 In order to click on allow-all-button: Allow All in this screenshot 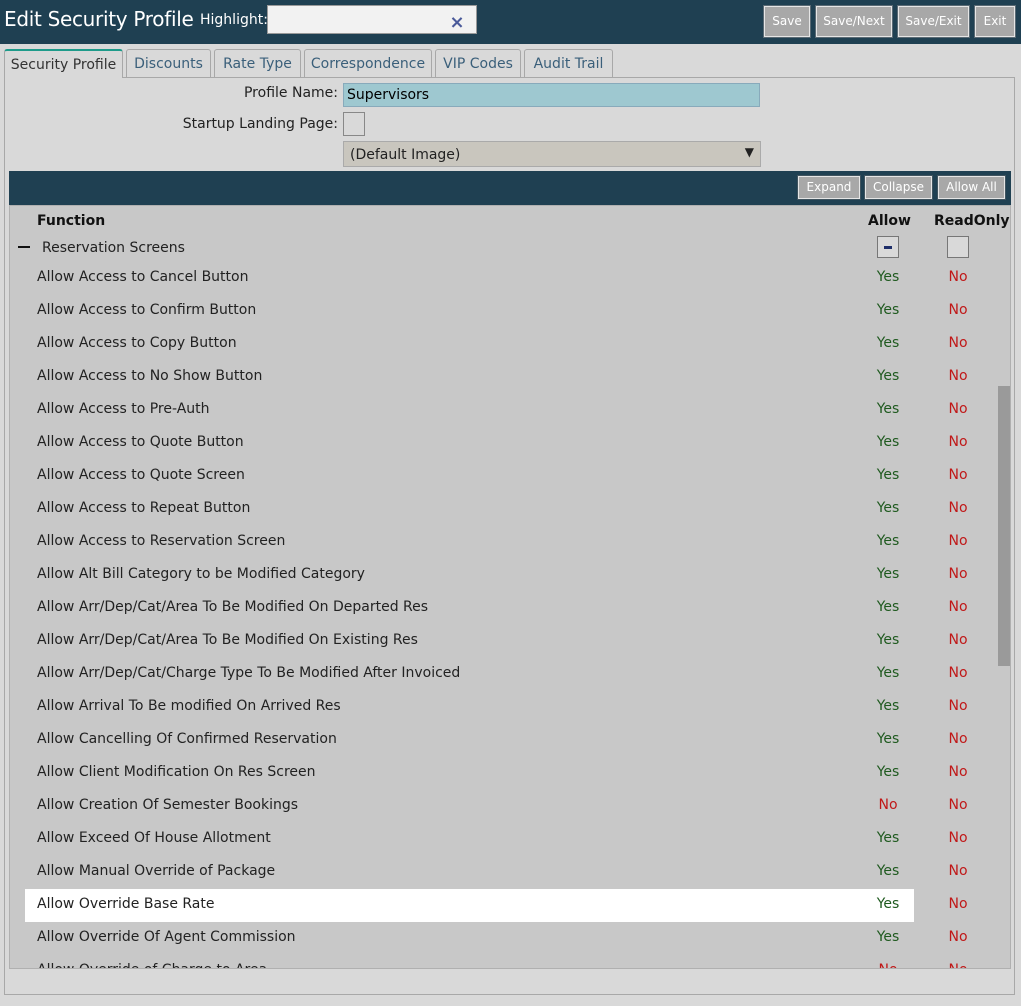, I will do `click(971, 187)`.